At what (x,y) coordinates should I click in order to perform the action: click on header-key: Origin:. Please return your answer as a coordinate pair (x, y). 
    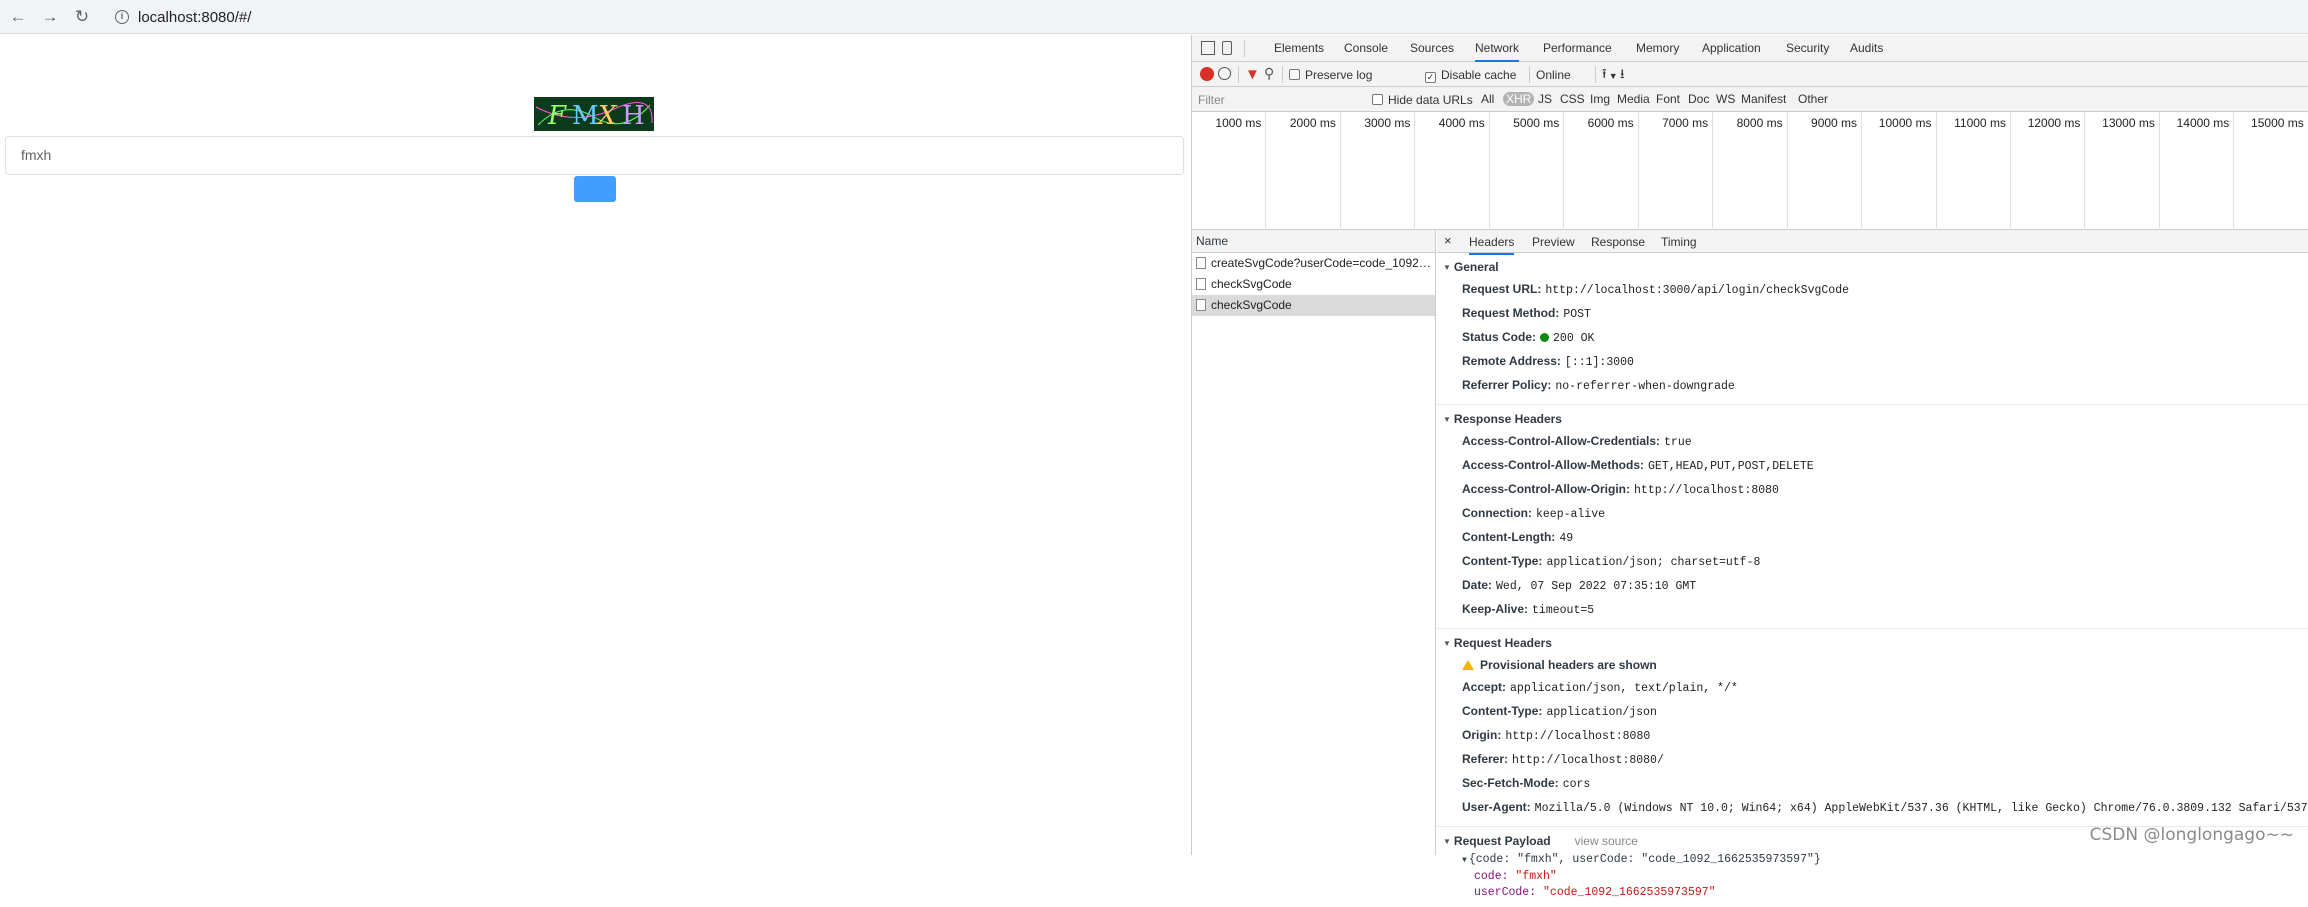
    Looking at the image, I should click on (1481, 735).